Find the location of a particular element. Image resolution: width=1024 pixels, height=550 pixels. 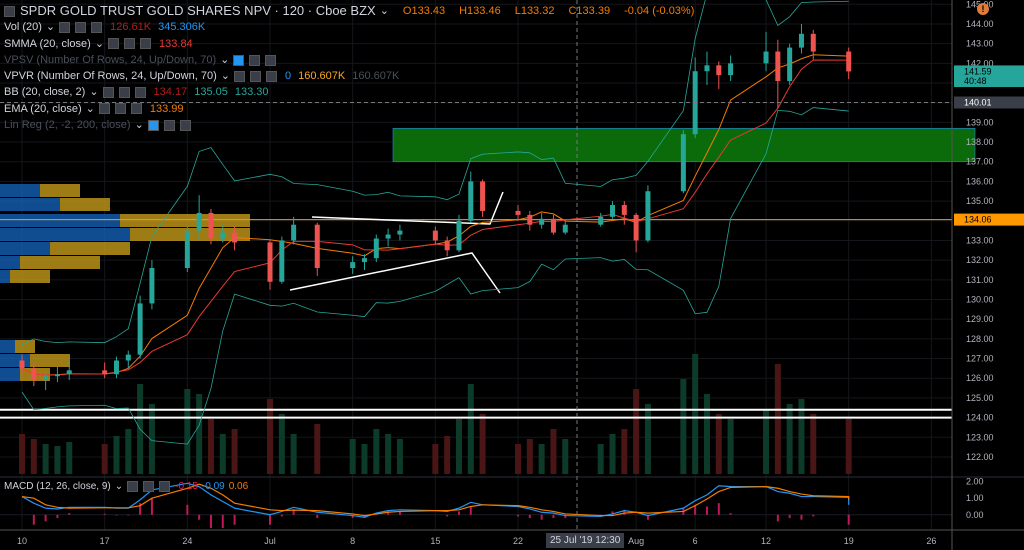

macd-tick-label: 0.00 is located at coordinates (975, 515).